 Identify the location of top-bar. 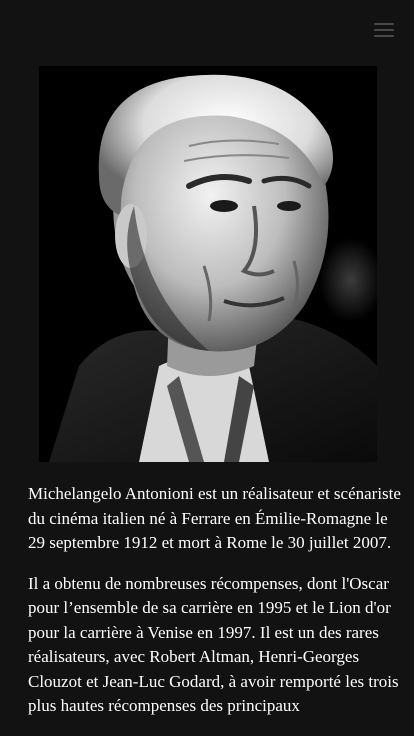
(207, 32).